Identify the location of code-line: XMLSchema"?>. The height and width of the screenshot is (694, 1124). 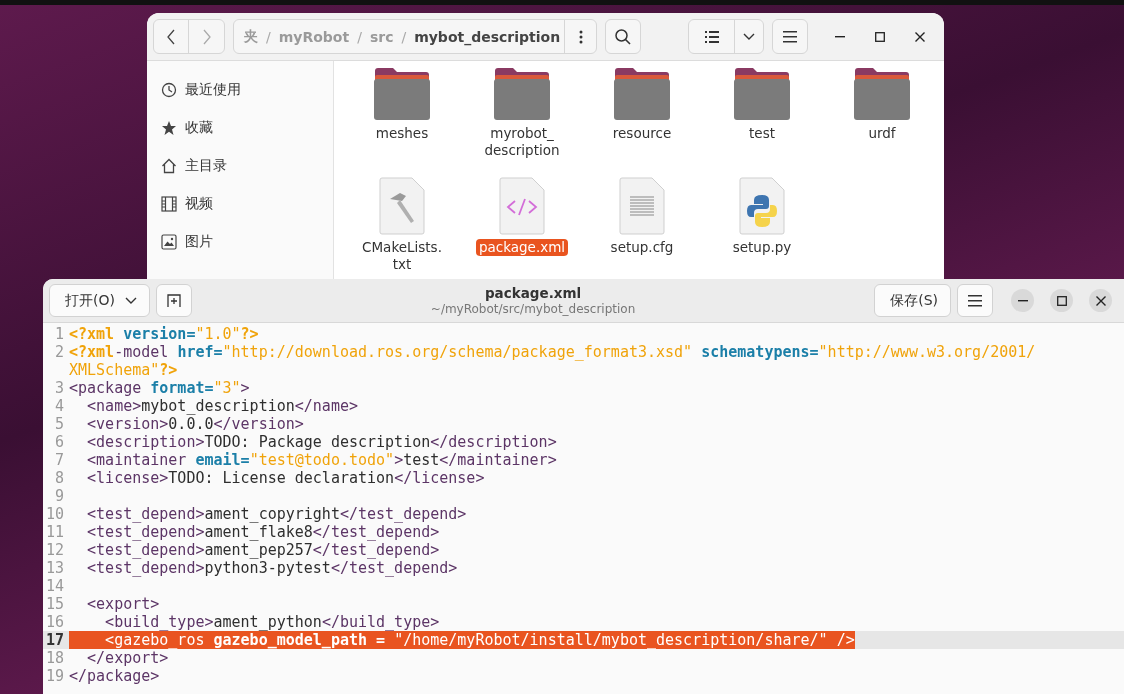
(123, 370).